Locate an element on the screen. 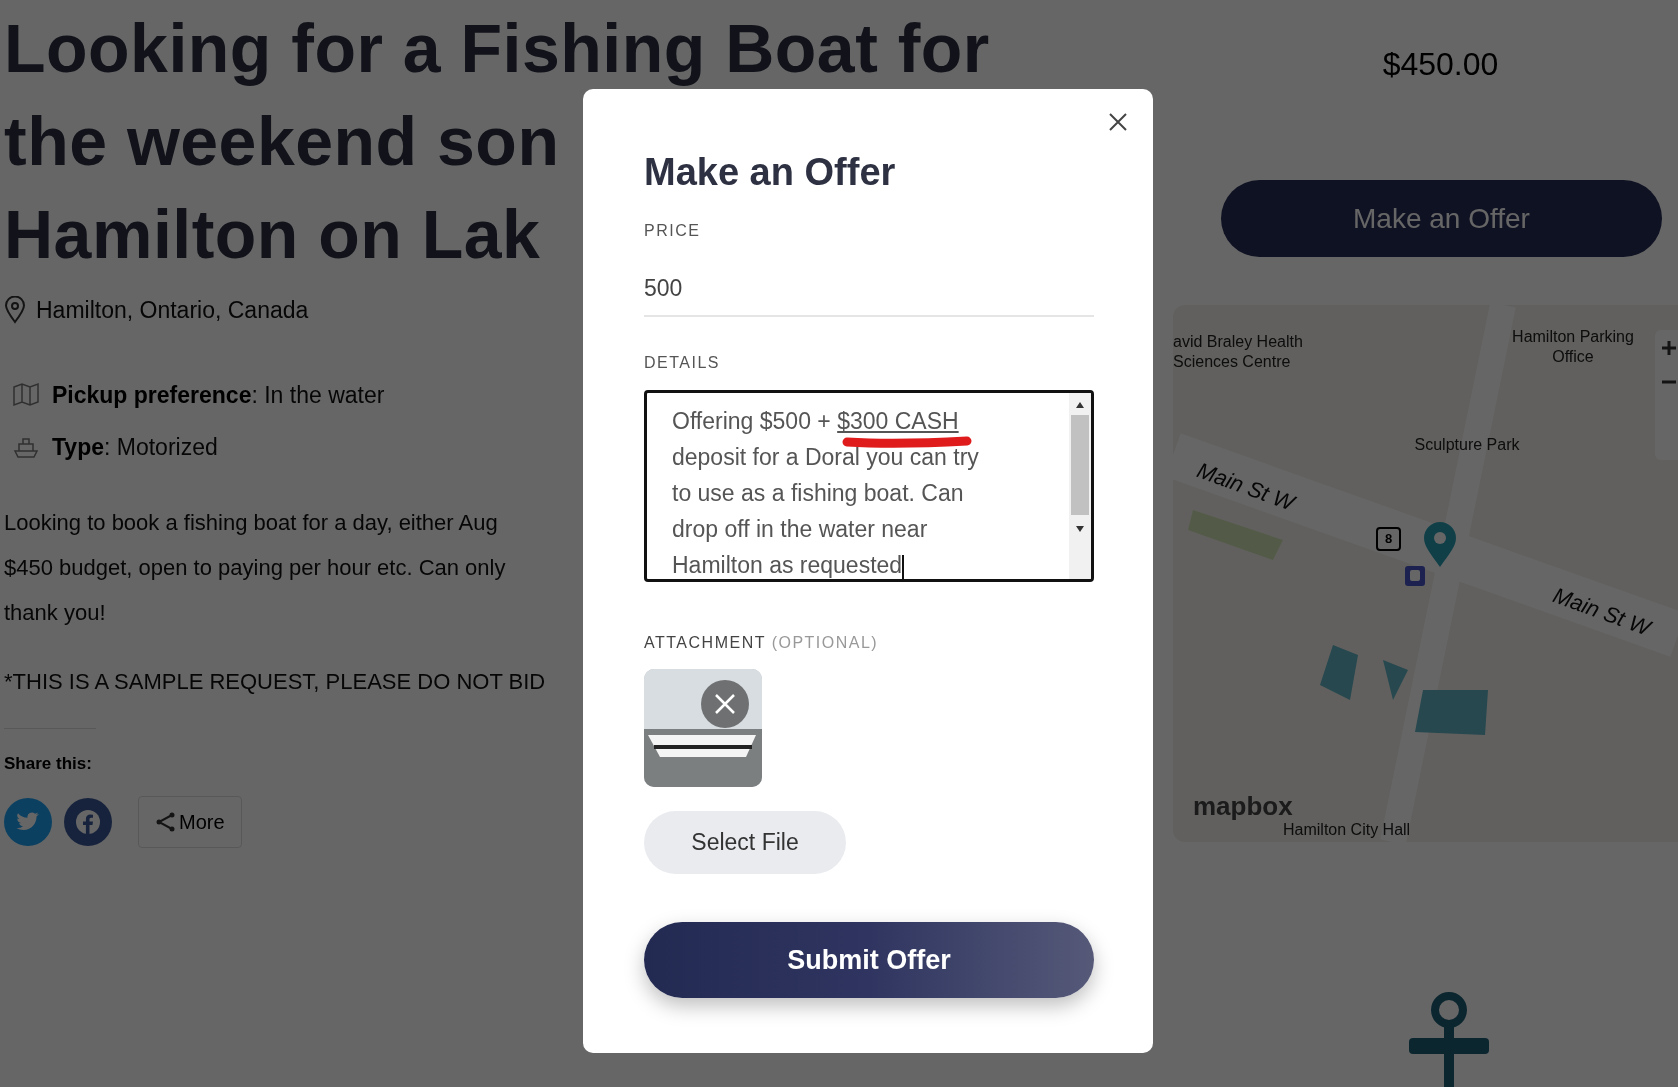  attribute-text: Pickup preference: In the water is located at coordinates (218, 395).